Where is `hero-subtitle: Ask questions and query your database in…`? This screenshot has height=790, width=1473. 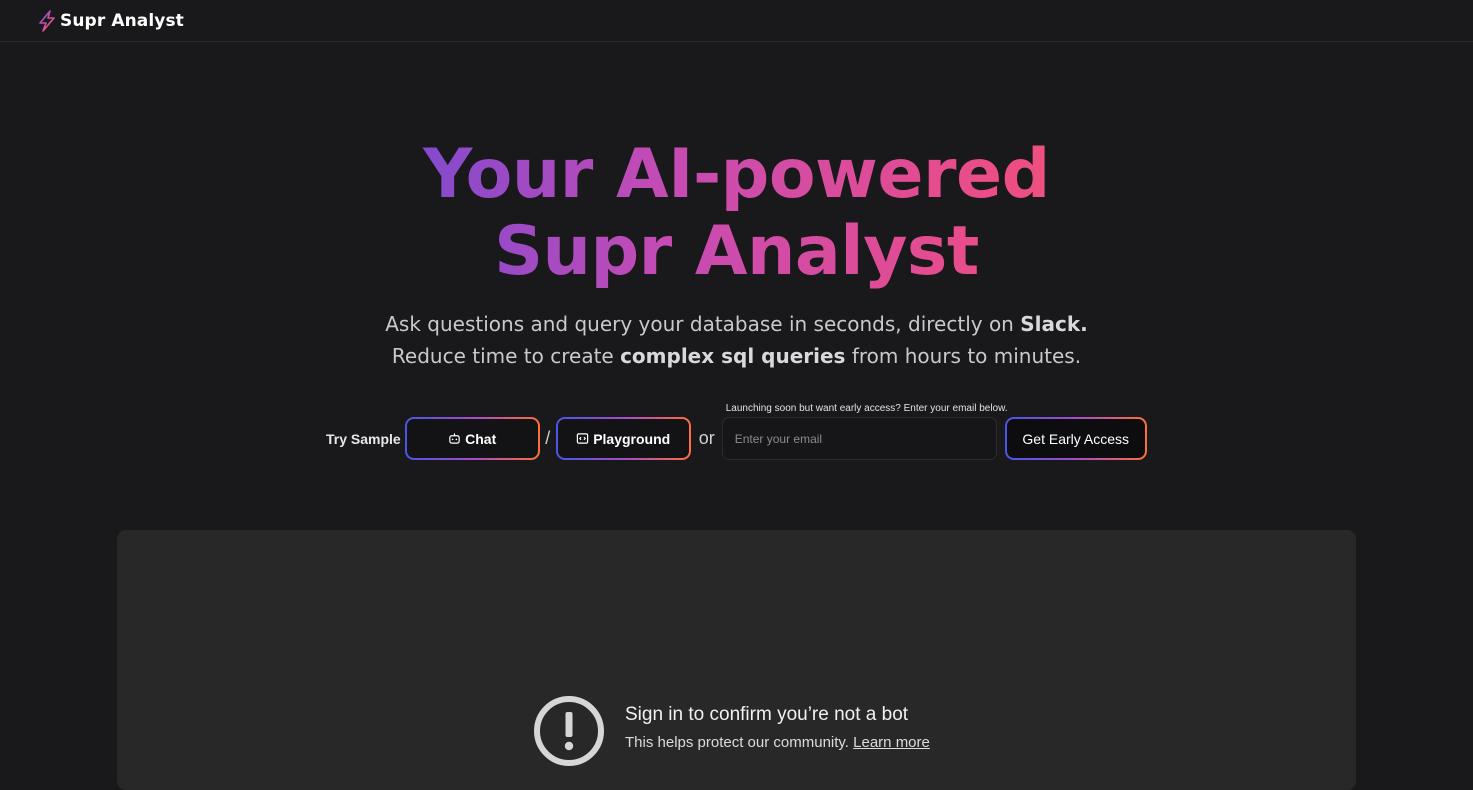
hero-subtitle: Ask questions and query your database in… is located at coordinates (736, 340).